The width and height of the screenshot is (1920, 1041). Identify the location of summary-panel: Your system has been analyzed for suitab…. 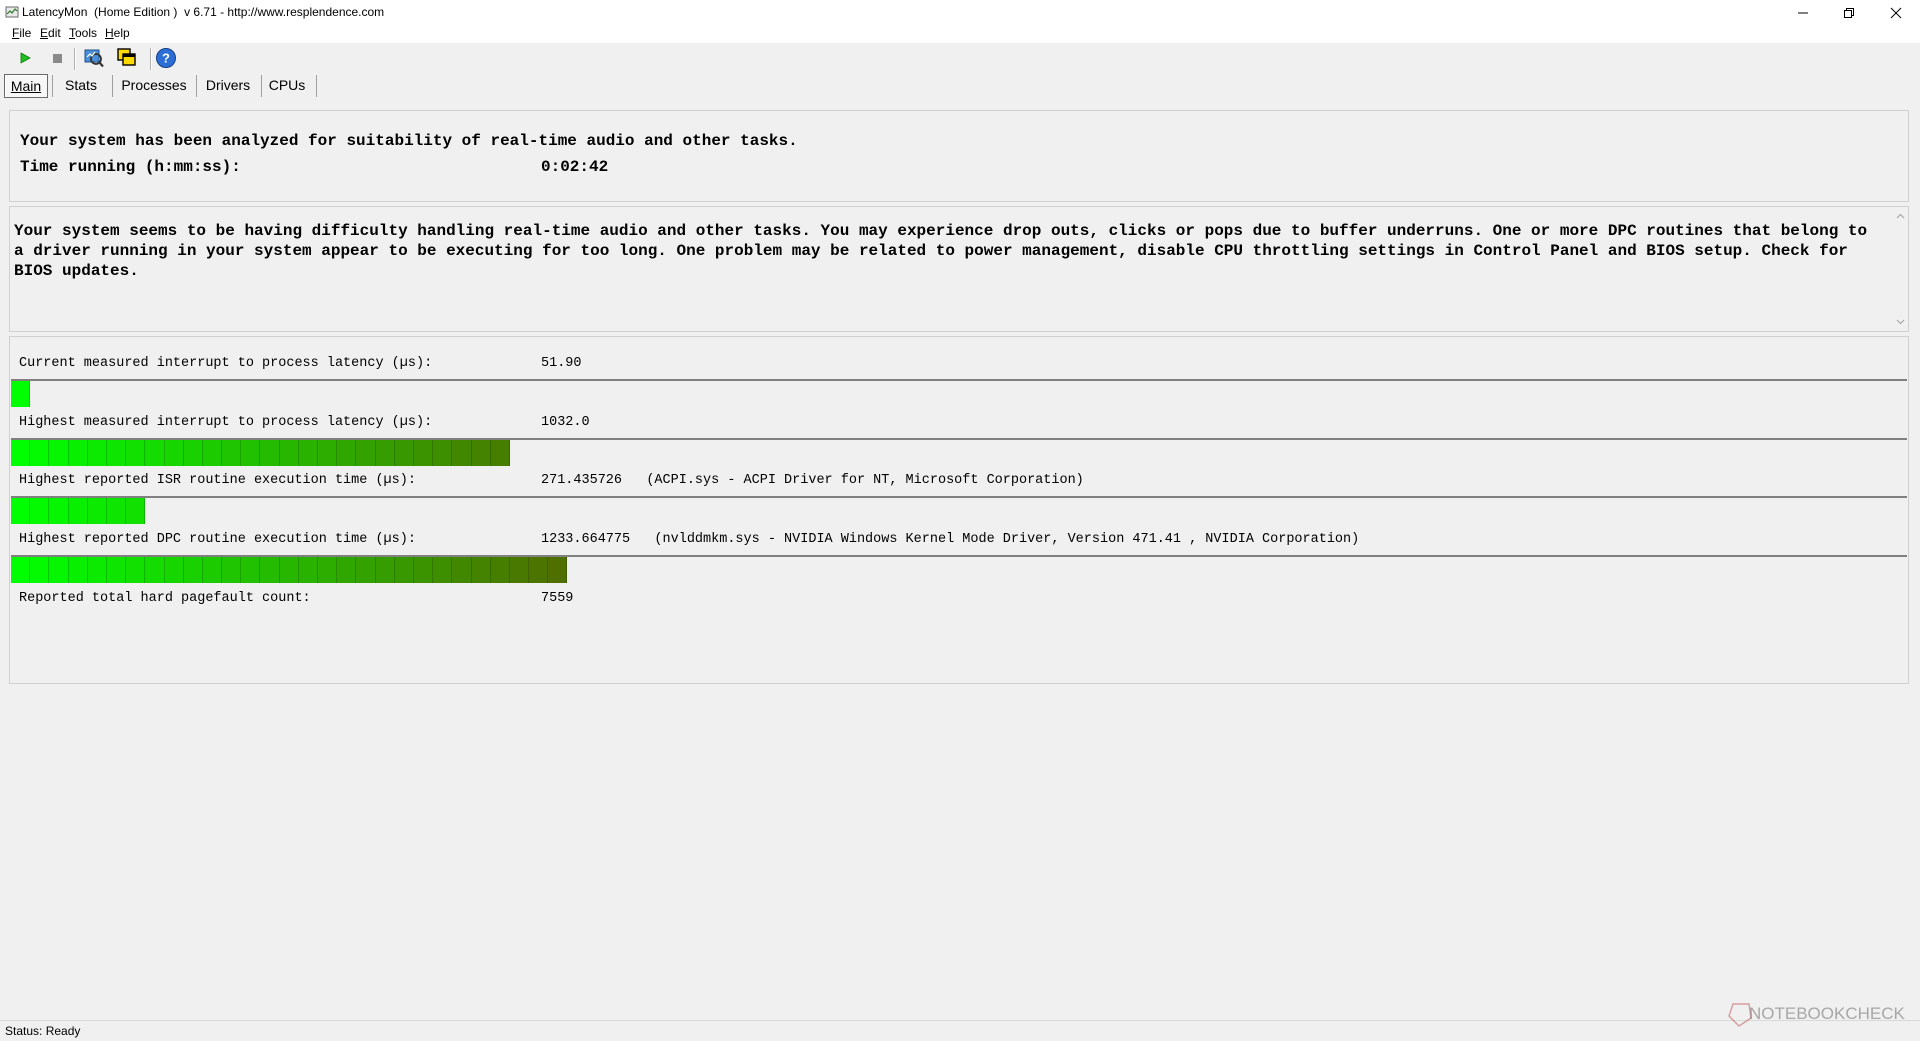
(959, 156).